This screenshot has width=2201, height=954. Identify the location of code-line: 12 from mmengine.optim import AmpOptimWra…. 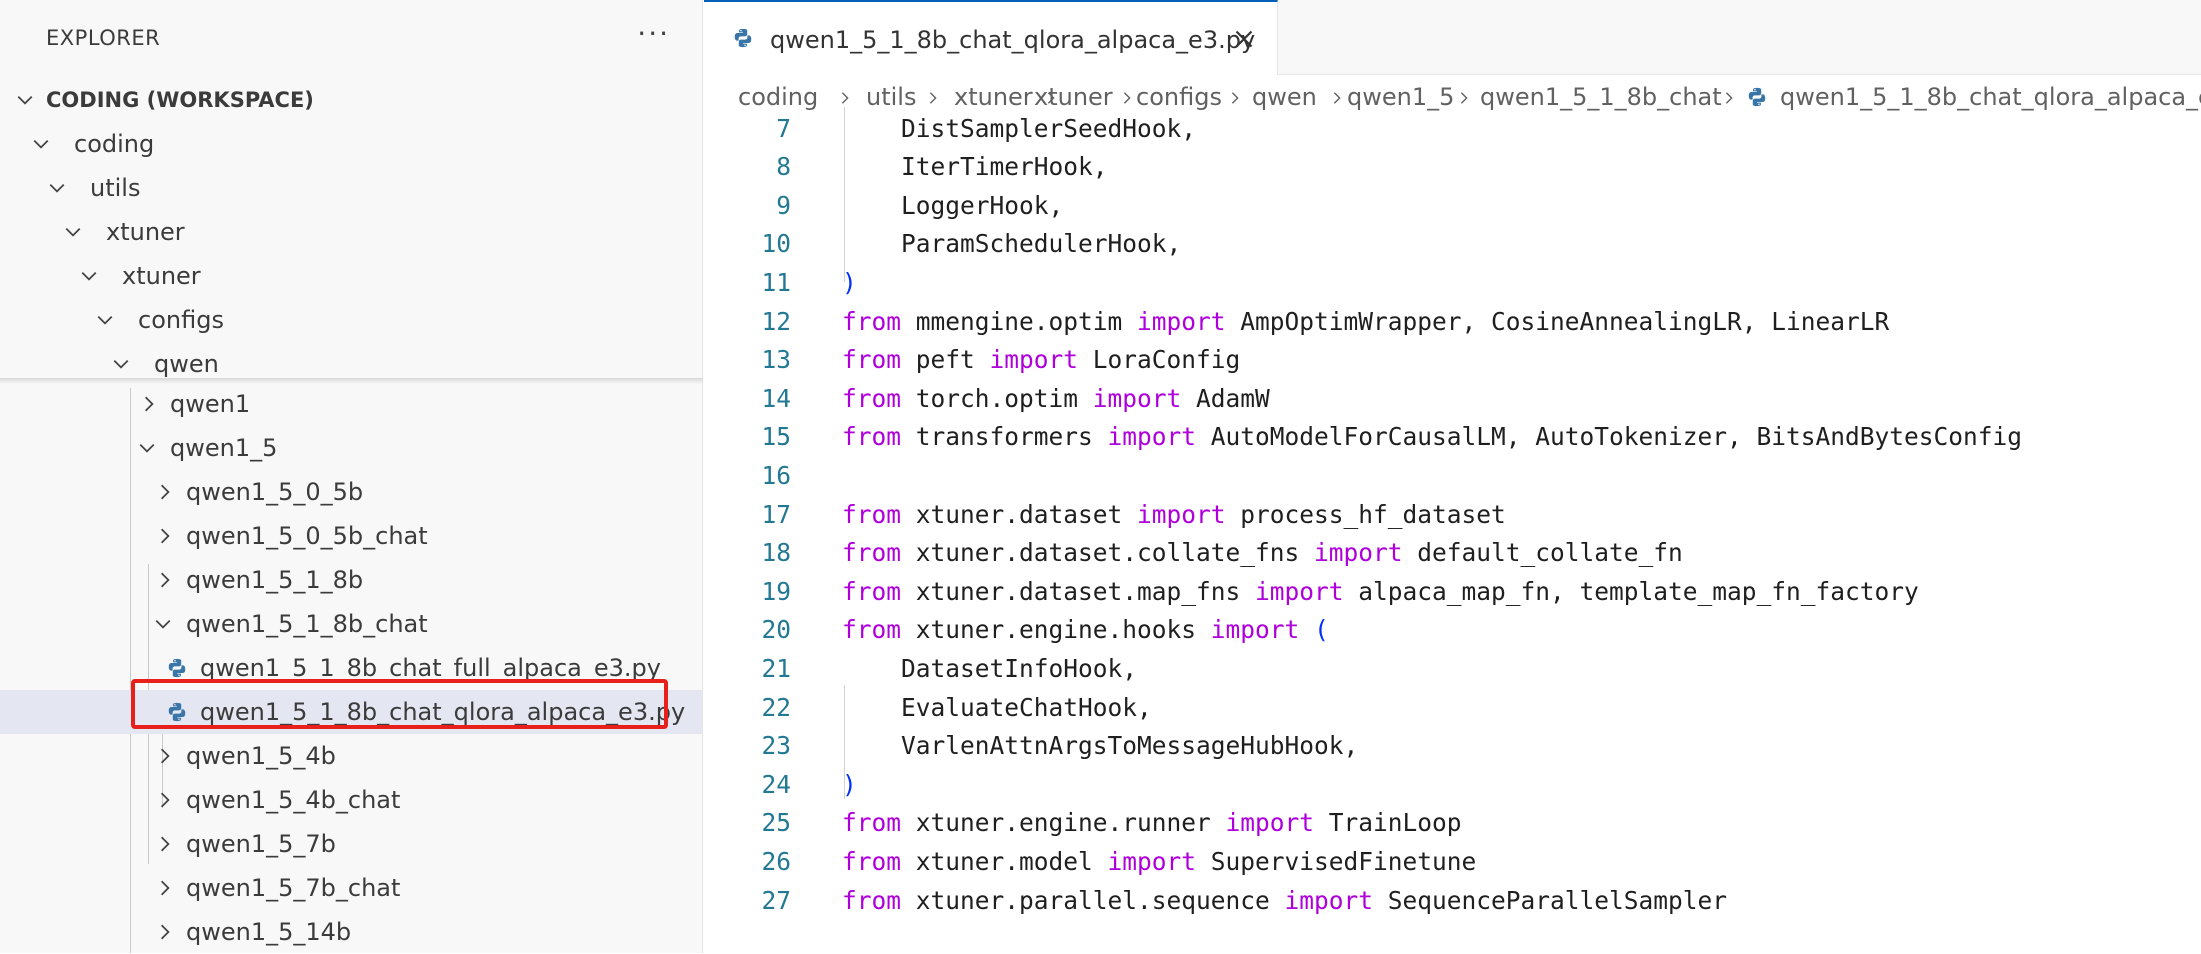
(1452, 322).